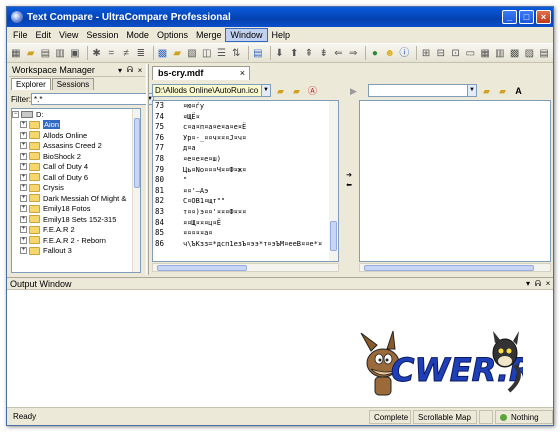 This screenshot has height=432, width=560. I want to click on right-horizontal-scrollbar, so click(455, 267).